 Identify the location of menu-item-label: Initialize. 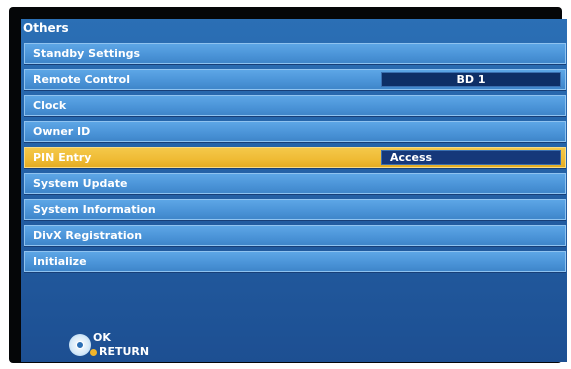
(60, 261).